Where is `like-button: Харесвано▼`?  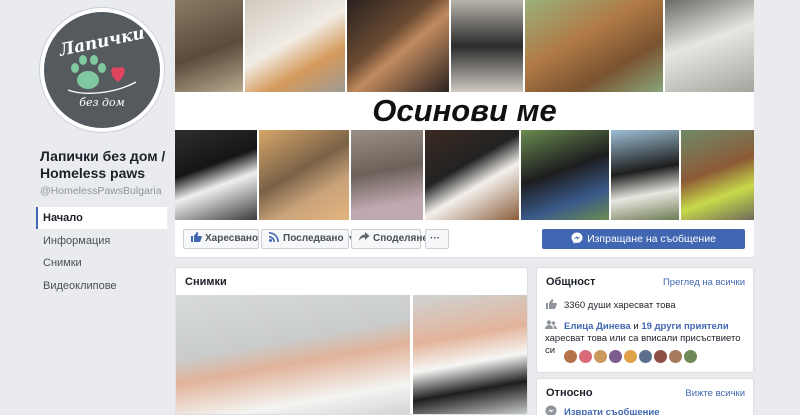 like-button: Харесвано▼ is located at coordinates (226, 239).